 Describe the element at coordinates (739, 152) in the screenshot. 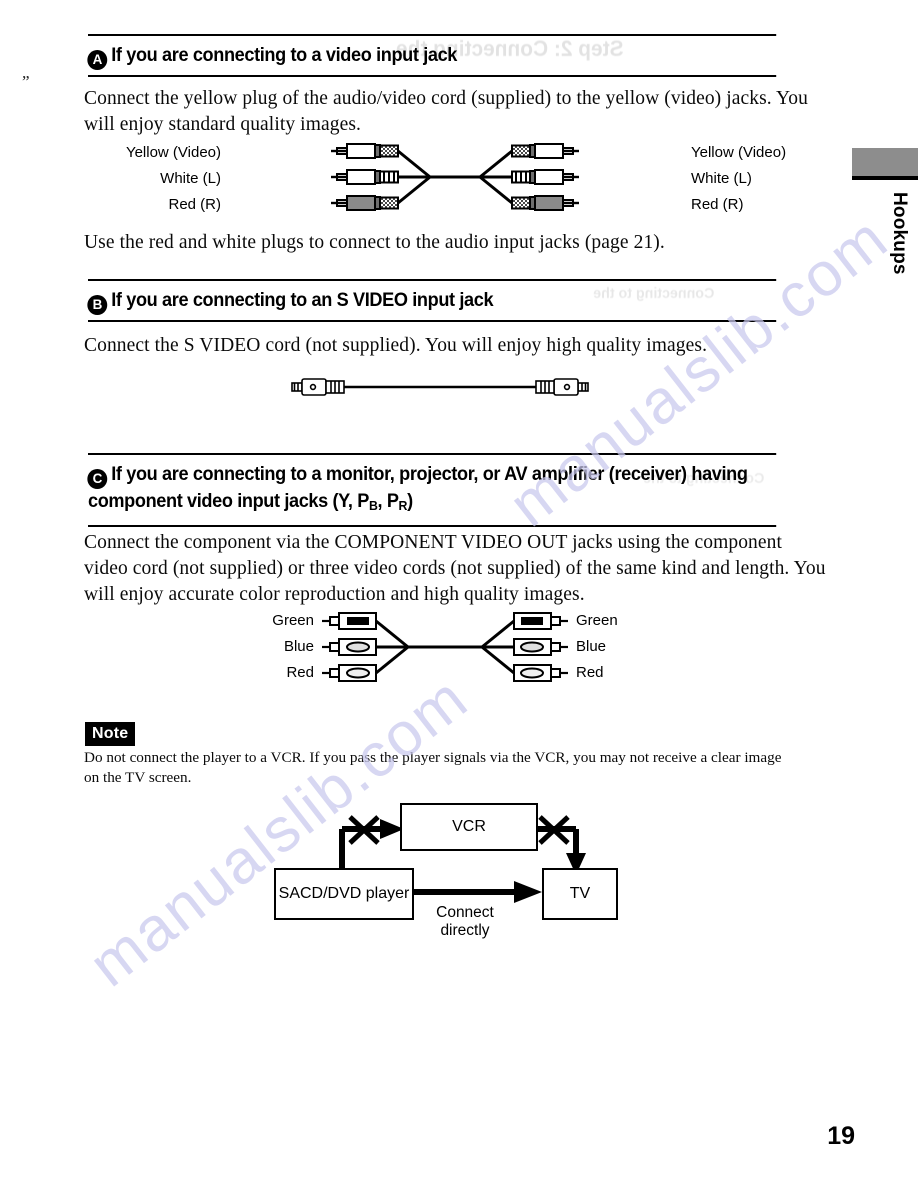

I see `av-label-right-yellow: Yellow (Video)` at that location.